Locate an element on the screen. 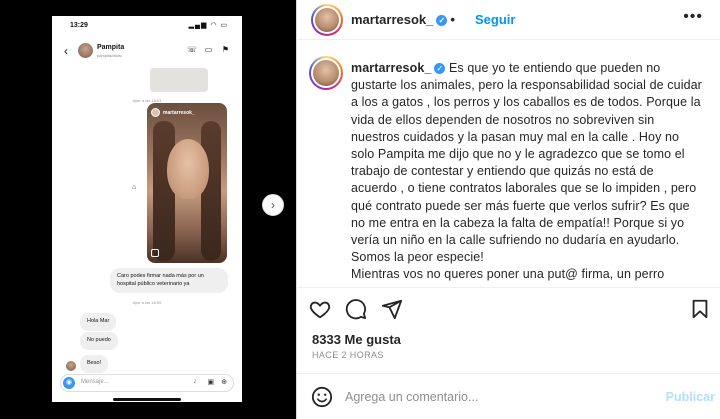  post-actions is located at coordinates (508, 309).